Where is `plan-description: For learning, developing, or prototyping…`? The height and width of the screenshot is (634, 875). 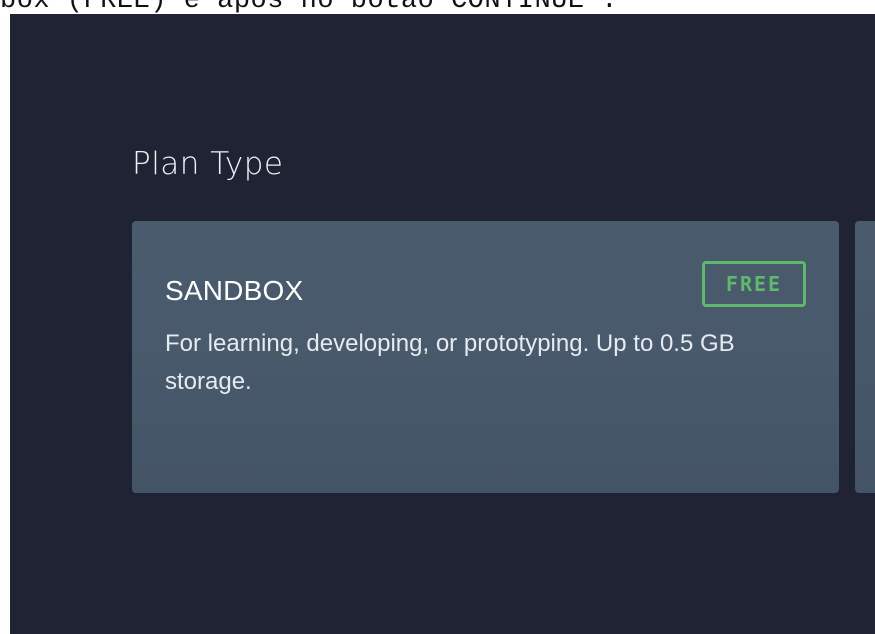 plan-description: For learning, developing, or prototyping… is located at coordinates (450, 362).